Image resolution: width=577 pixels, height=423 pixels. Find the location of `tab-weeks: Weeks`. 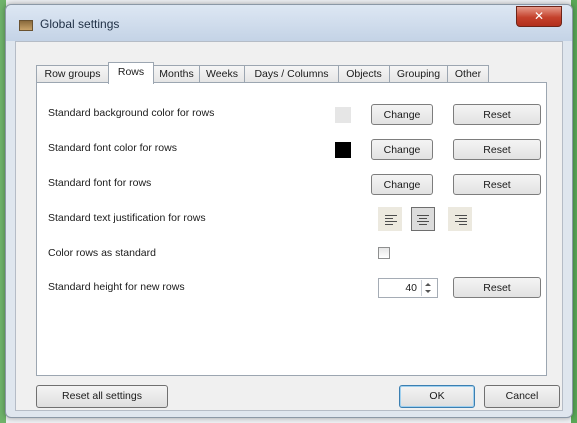

tab-weeks: Weeks is located at coordinates (222, 74).